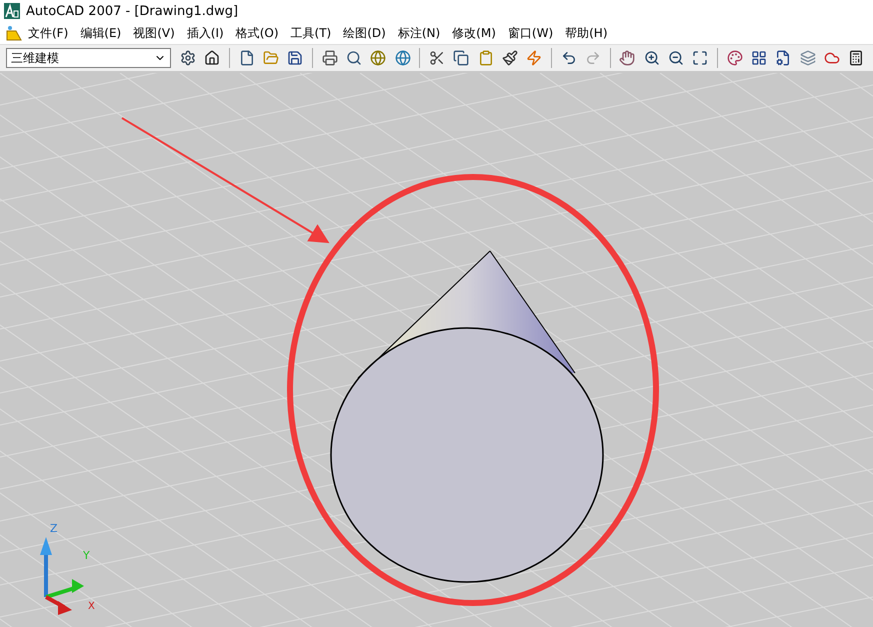 The image size is (873, 627). I want to click on print-icon, so click(330, 58).